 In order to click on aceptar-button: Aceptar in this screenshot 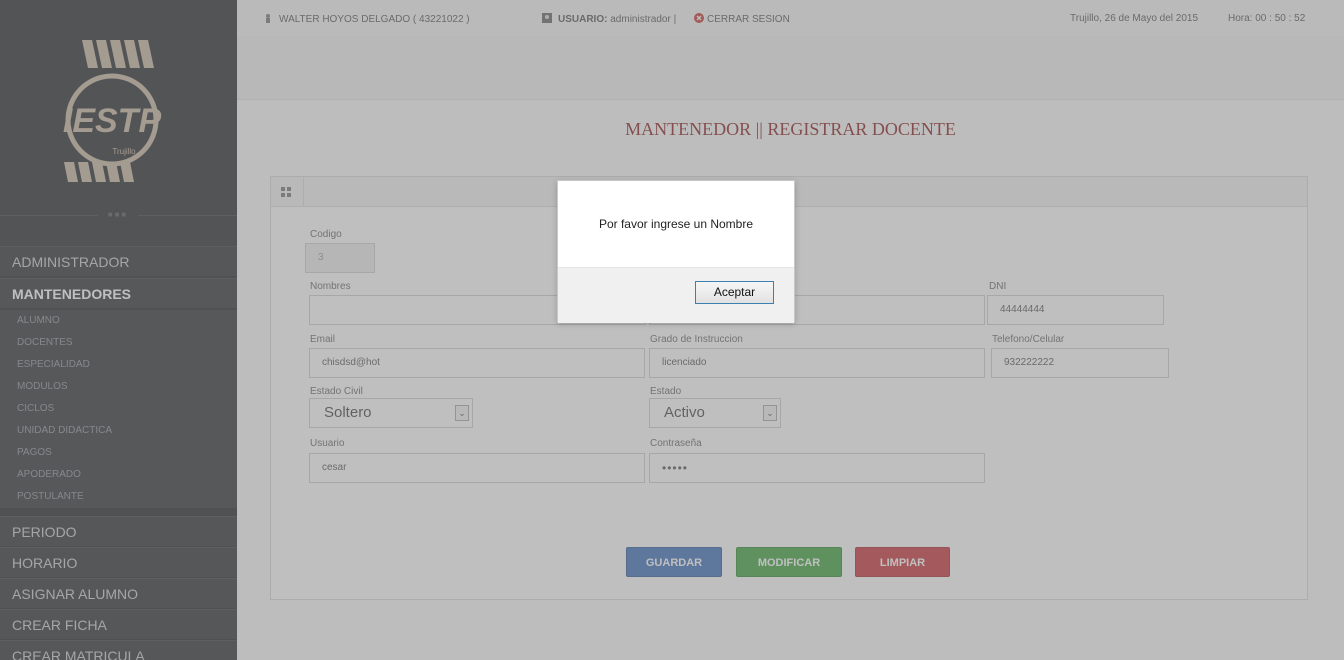, I will do `click(734, 292)`.